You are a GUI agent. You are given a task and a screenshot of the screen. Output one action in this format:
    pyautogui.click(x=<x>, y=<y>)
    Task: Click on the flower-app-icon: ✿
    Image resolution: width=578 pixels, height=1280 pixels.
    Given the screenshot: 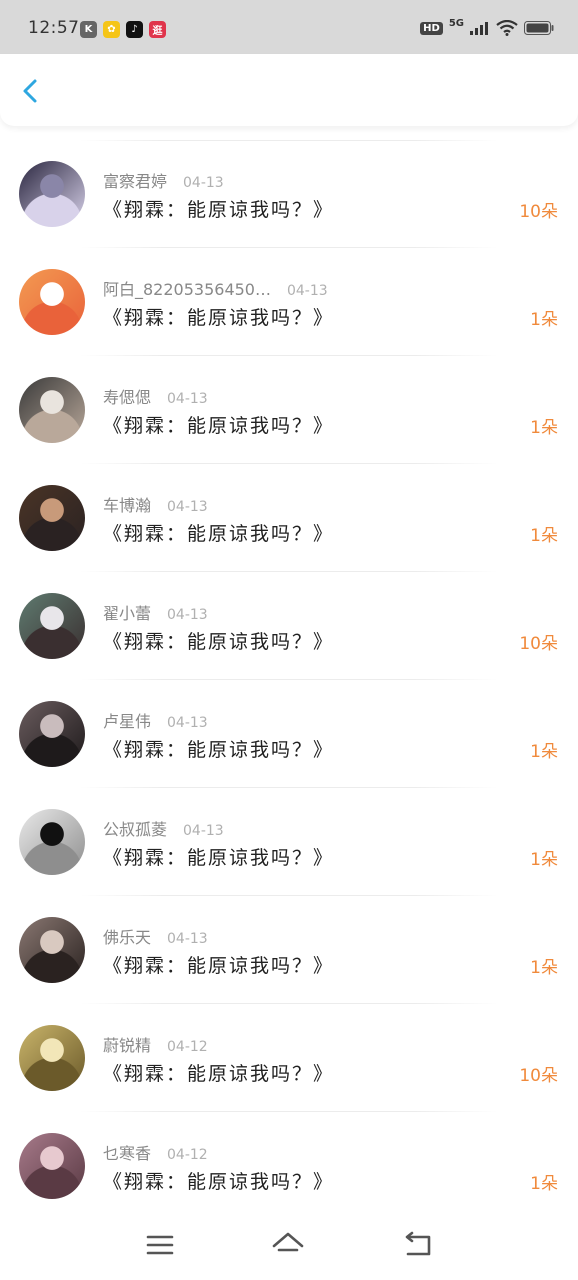 What is the action you would take?
    pyautogui.click(x=111, y=29)
    